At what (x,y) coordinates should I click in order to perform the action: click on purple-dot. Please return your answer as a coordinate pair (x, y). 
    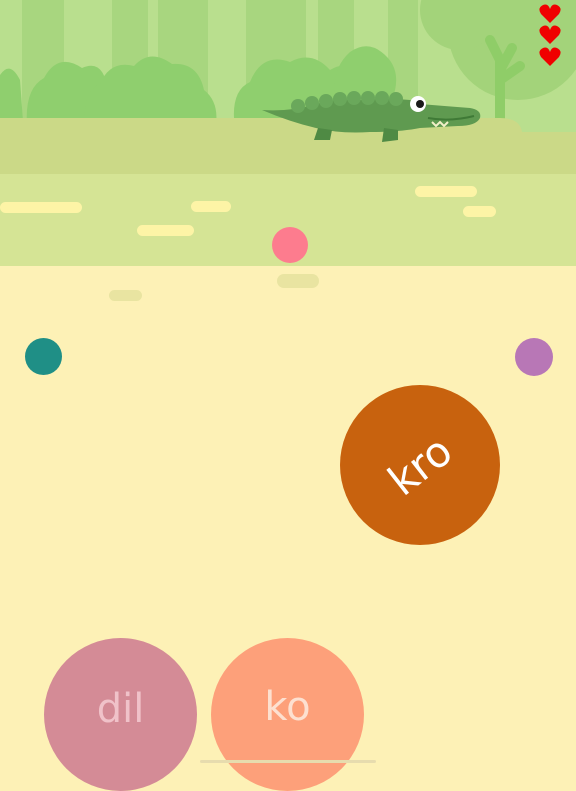
    Looking at the image, I should click on (534, 357).